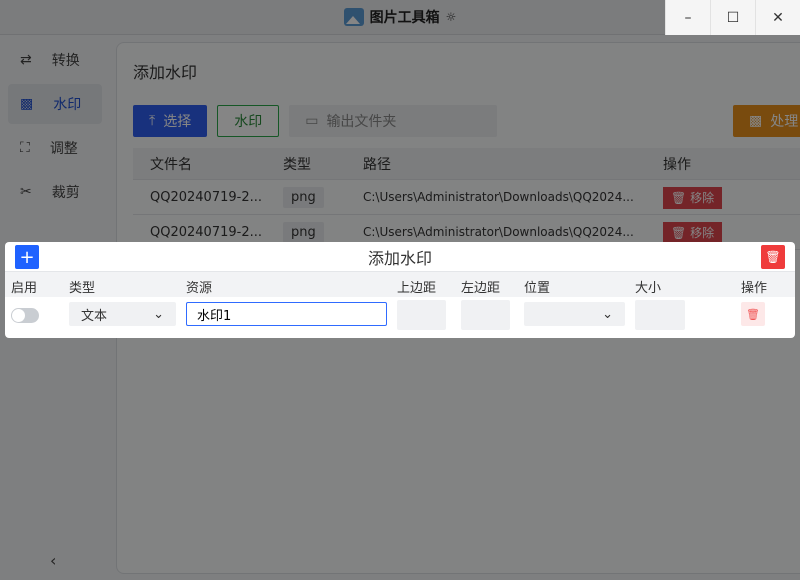 The height and width of the screenshot is (580, 800). Describe the element at coordinates (26, 192) in the screenshot. I see `scissors-icon: ✂` at that location.